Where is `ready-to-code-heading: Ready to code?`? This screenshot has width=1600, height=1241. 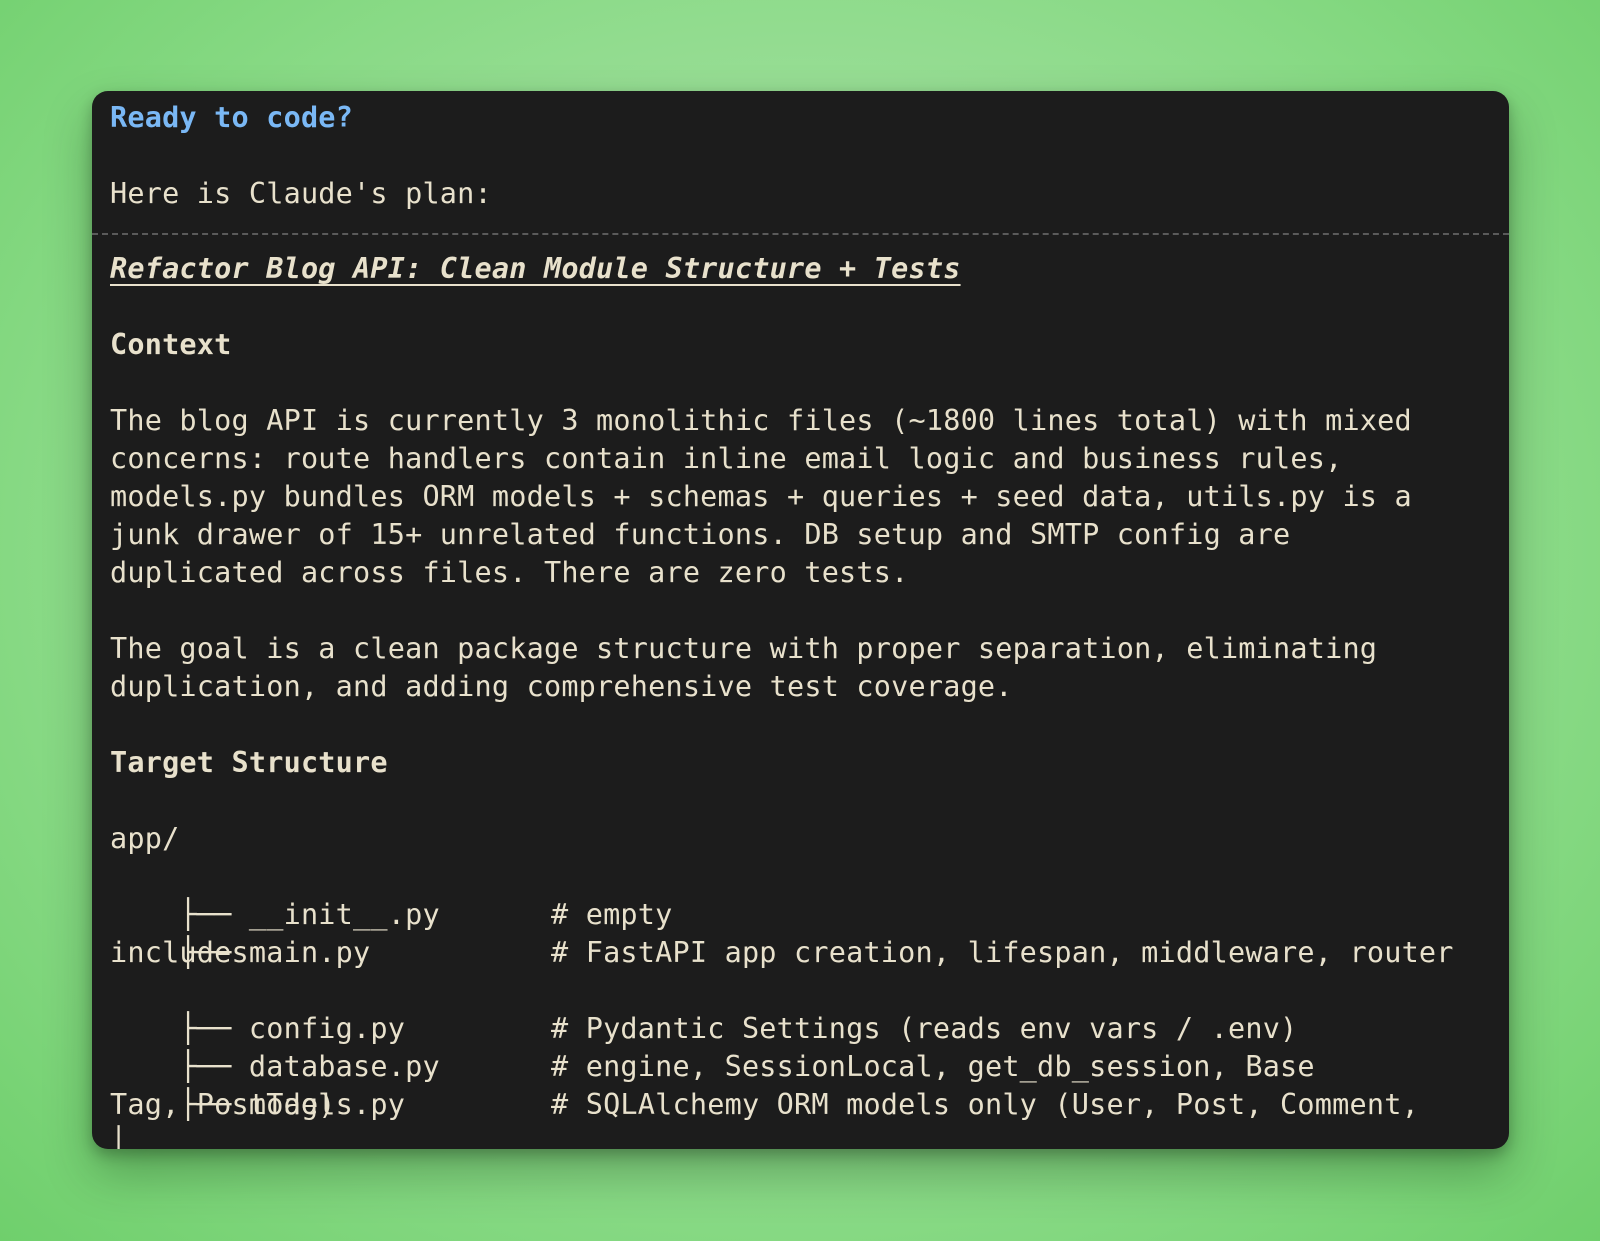 ready-to-code-heading: Ready to code? is located at coordinates (232, 117).